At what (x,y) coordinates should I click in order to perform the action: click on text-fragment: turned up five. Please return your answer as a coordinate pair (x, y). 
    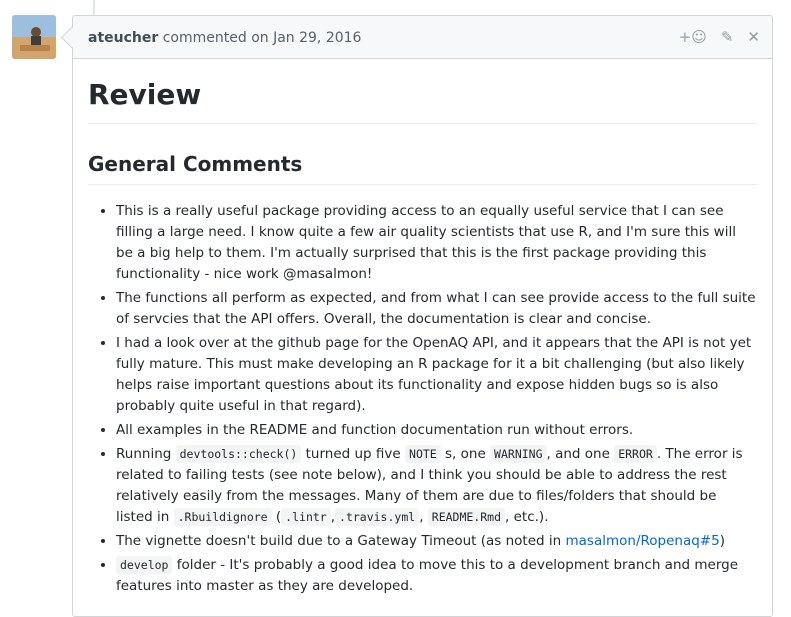
    Looking at the image, I should click on (353, 454).